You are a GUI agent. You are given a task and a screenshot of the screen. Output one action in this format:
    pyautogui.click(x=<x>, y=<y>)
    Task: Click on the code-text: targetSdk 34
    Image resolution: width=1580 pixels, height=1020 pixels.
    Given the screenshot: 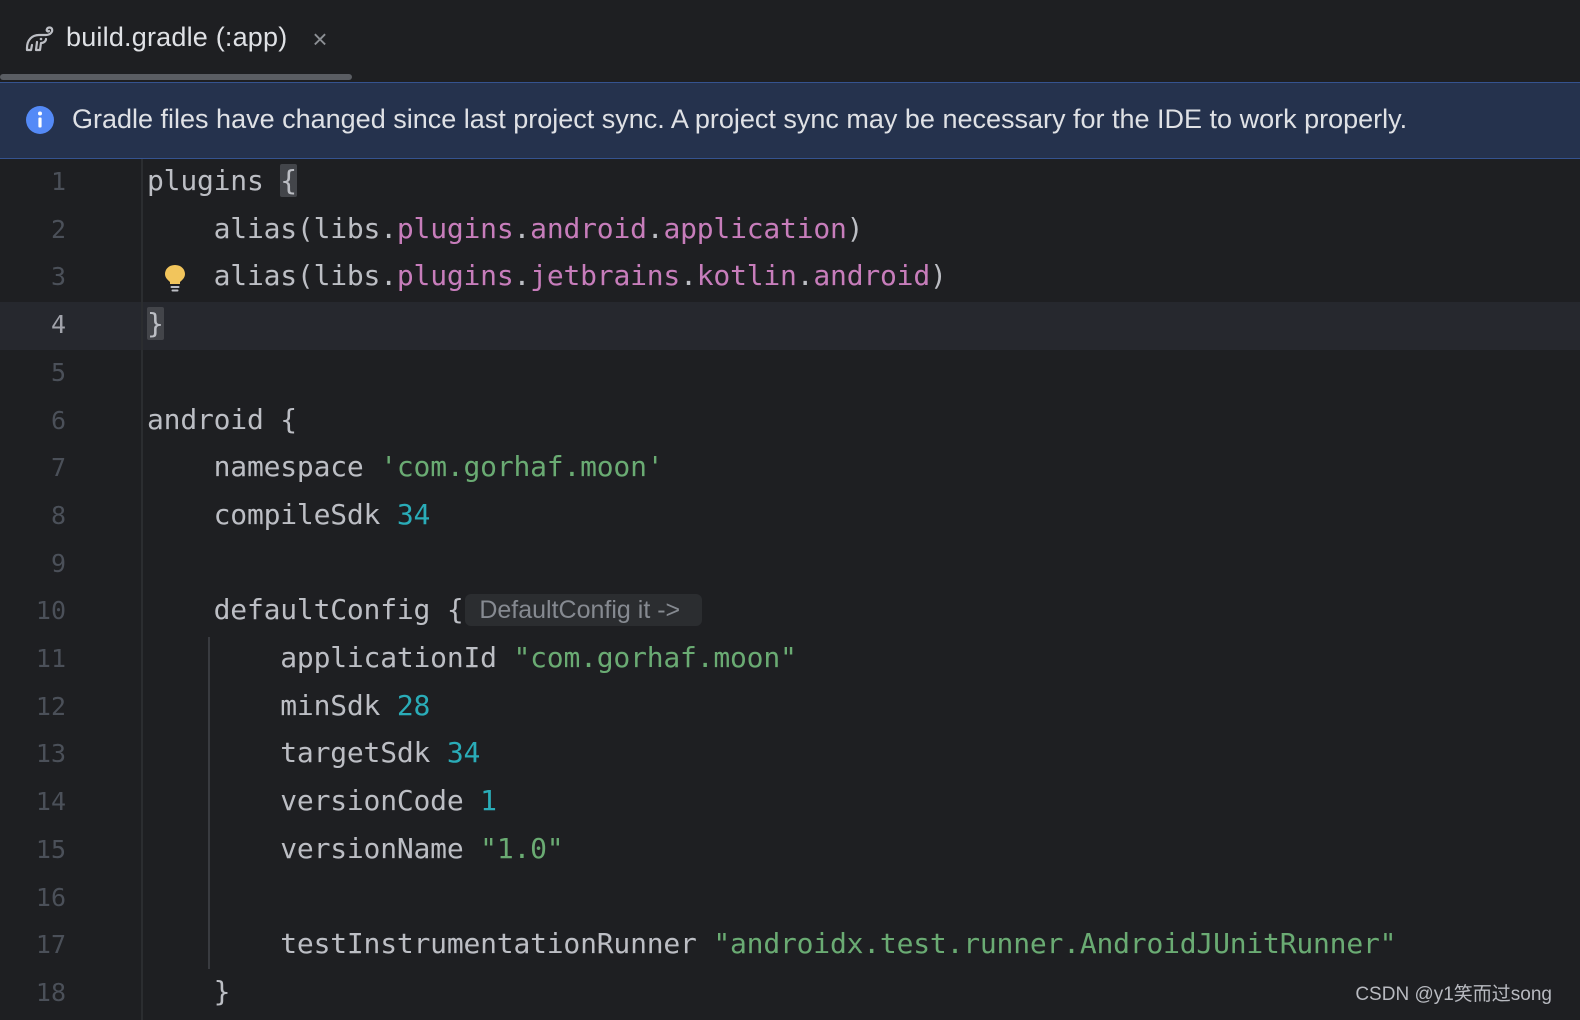 What is the action you would take?
    pyautogui.click(x=313, y=752)
    